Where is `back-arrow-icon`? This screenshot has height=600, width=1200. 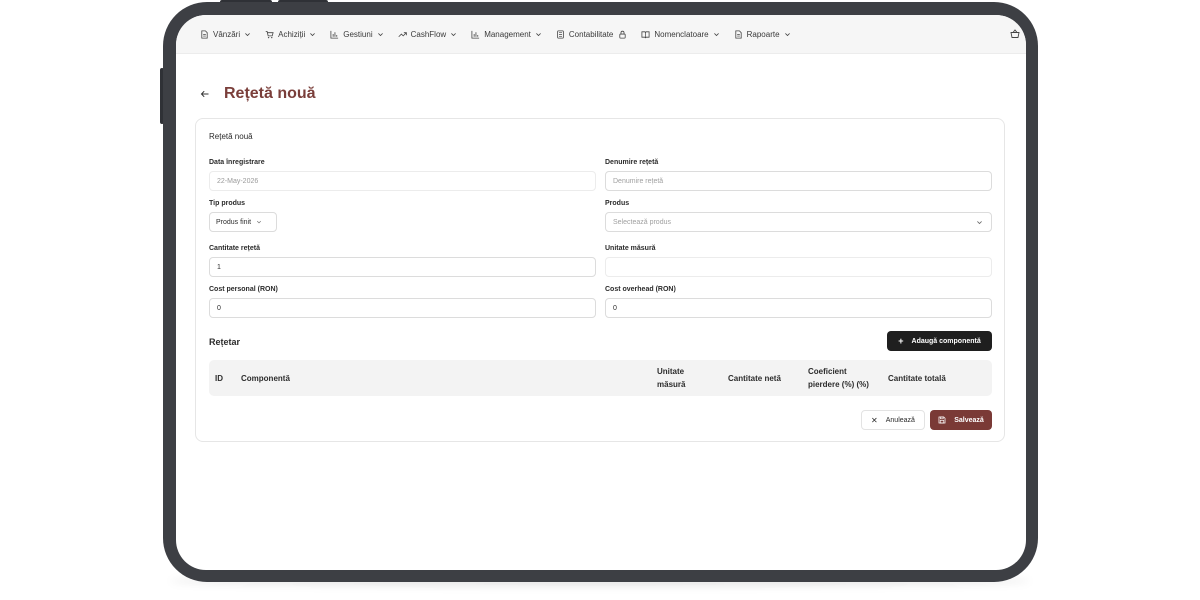 back-arrow-icon is located at coordinates (205, 94).